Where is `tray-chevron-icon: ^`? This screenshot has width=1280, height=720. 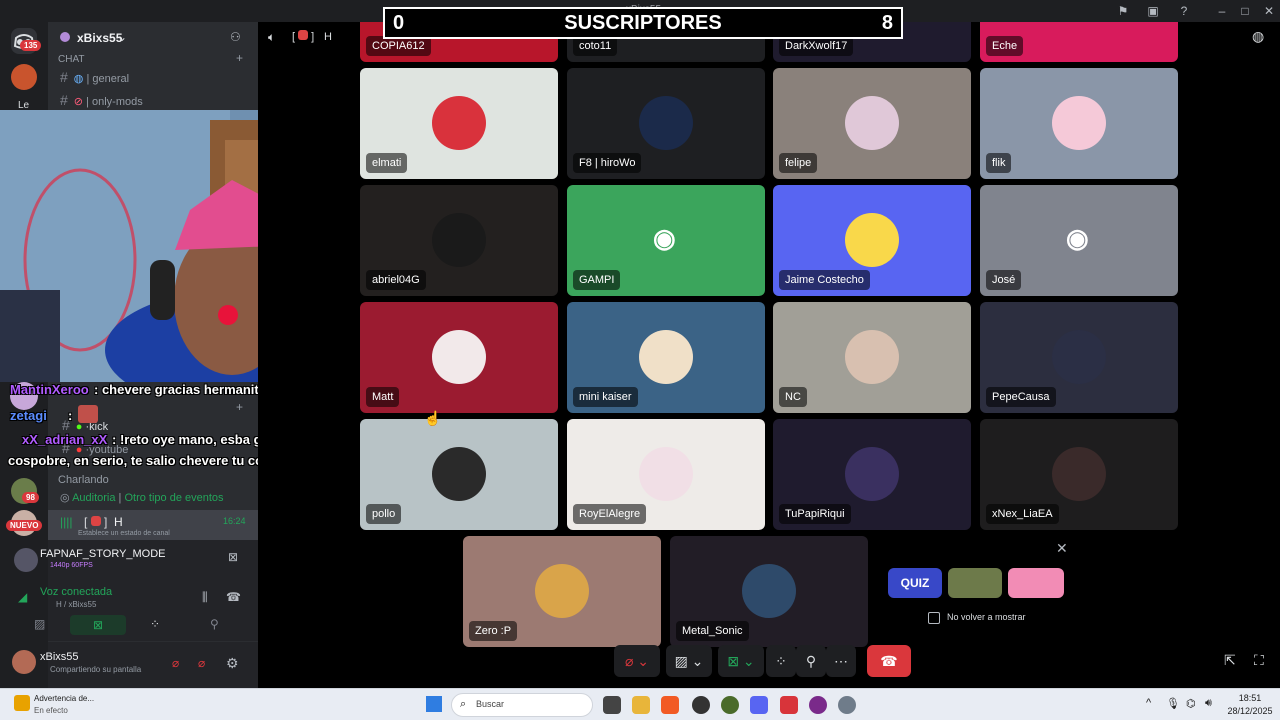
tray-chevron-icon: ^ is located at coordinates (1148, 703).